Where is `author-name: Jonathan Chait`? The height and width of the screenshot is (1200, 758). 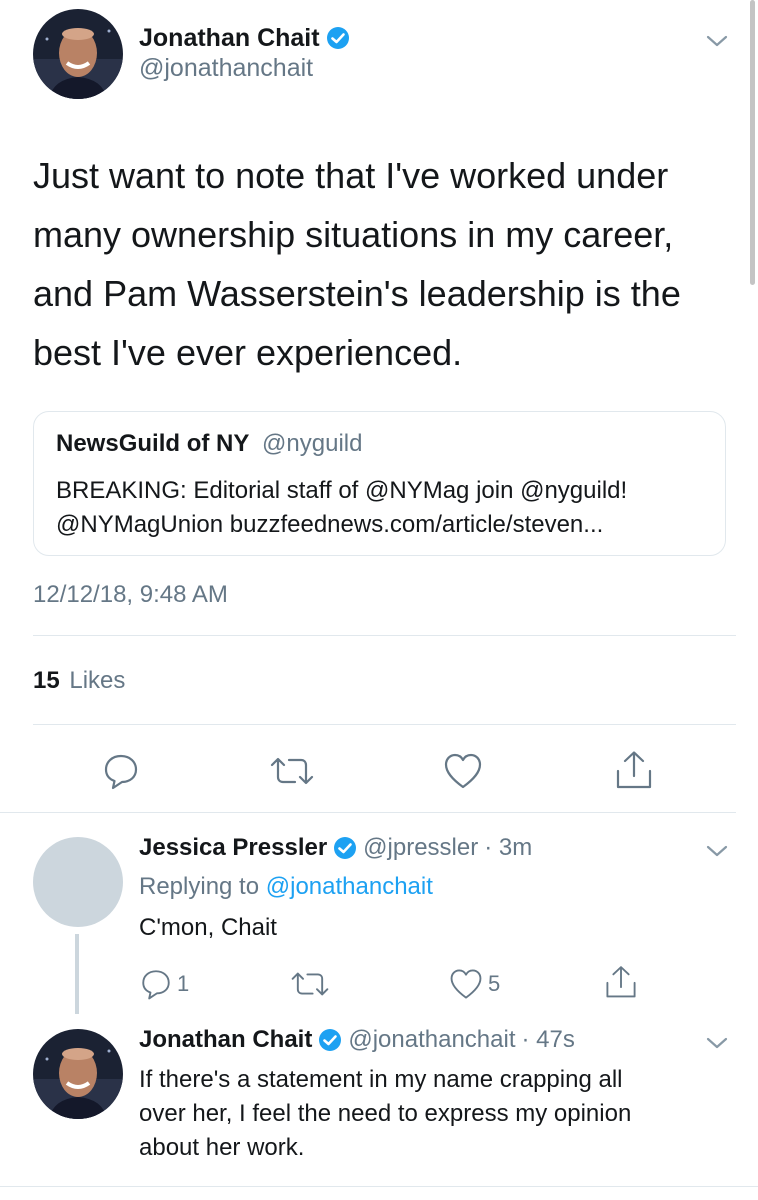 author-name: Jonathan Chait is located at coordinates (229, 38).